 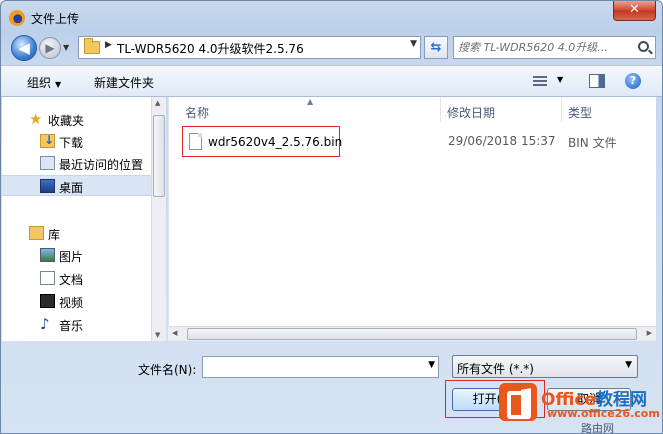 I want to click on nav-item-downloads: 下载, so click(x=77, y=141).